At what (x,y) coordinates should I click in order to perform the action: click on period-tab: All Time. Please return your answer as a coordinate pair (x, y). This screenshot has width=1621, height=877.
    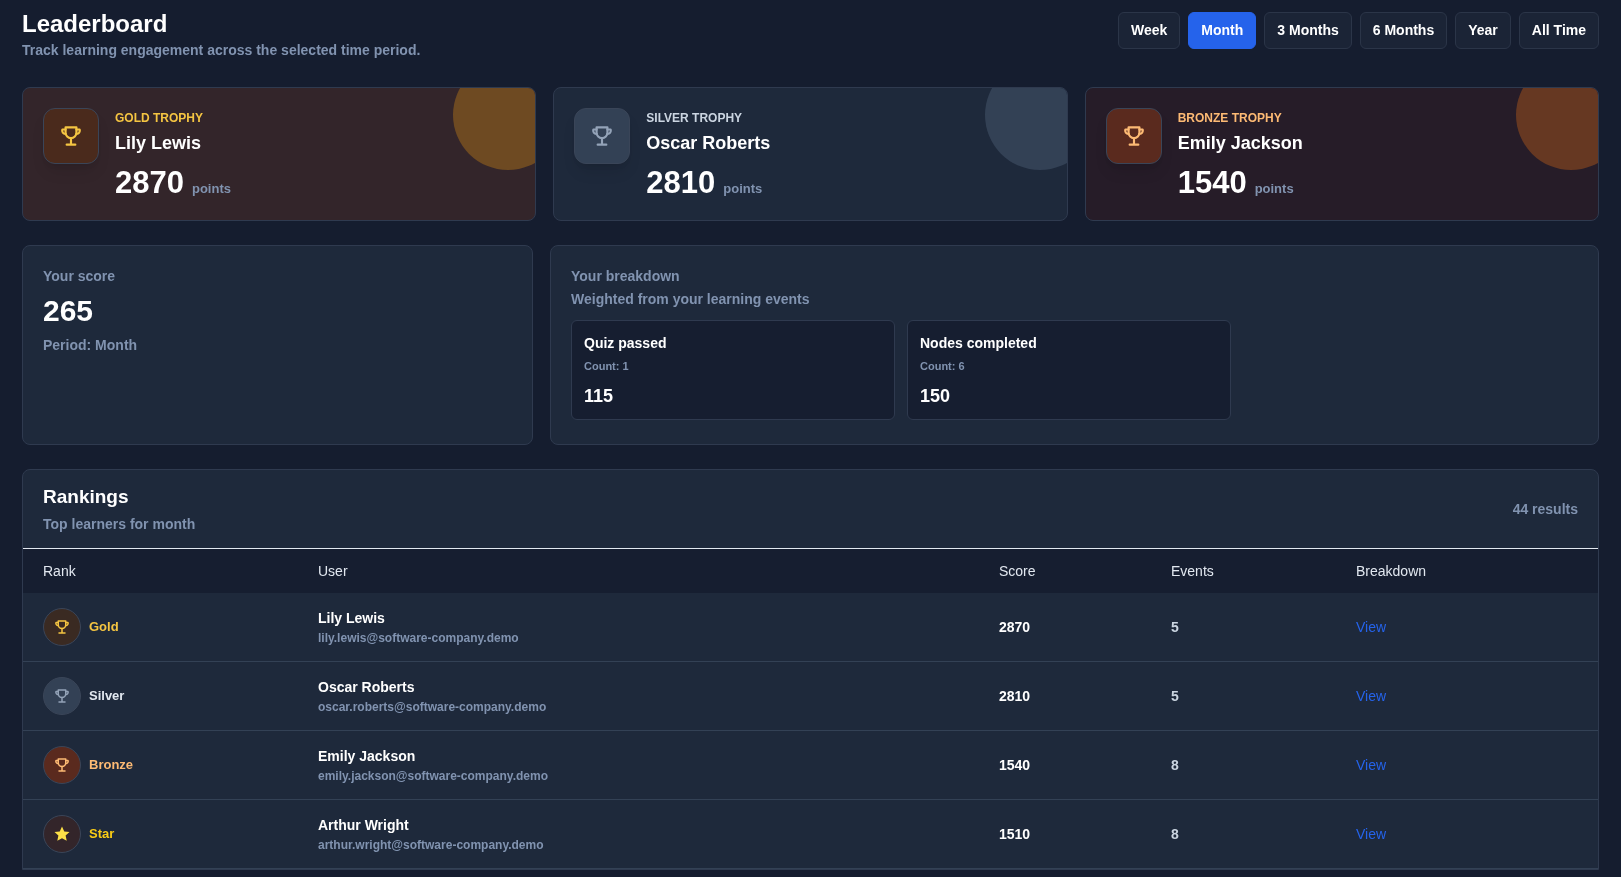
    Looking at the image, I should click on (1558, 30).